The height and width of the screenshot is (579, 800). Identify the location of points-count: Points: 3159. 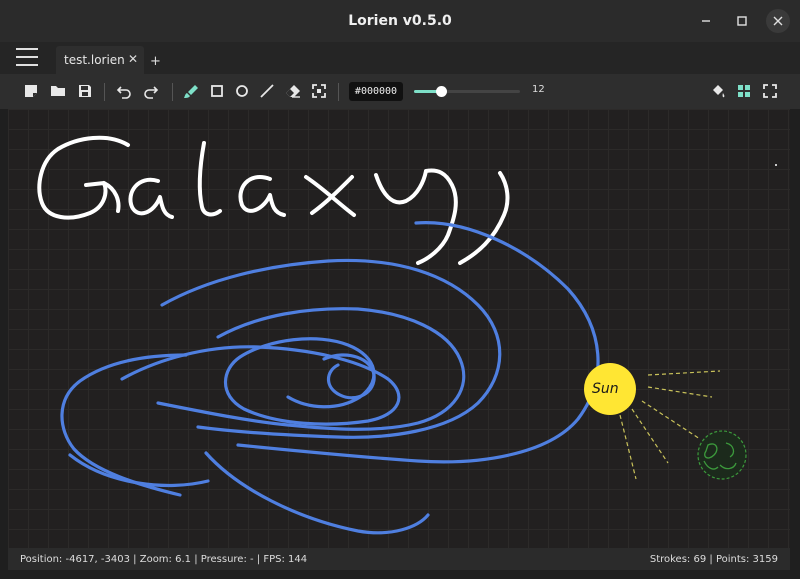
(746, 559).